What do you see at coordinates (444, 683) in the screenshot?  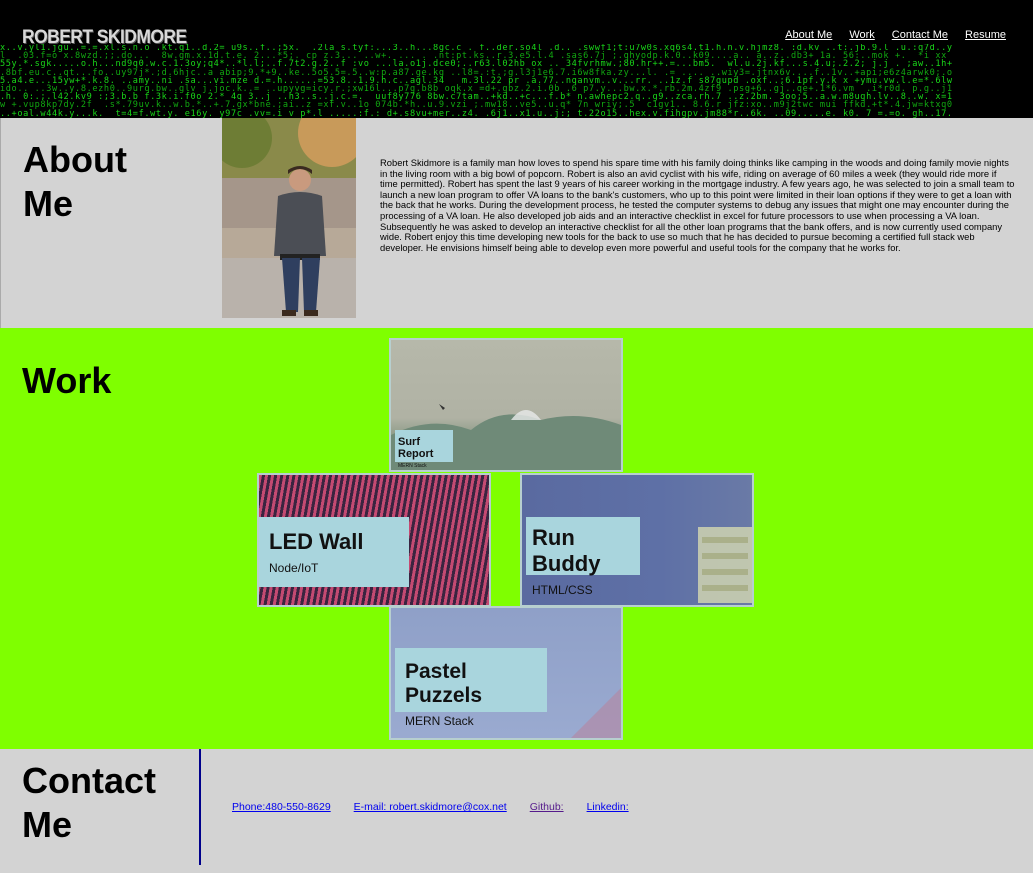 I see `project-title: Pastel Puzzels` at bounding box center [444, 683].